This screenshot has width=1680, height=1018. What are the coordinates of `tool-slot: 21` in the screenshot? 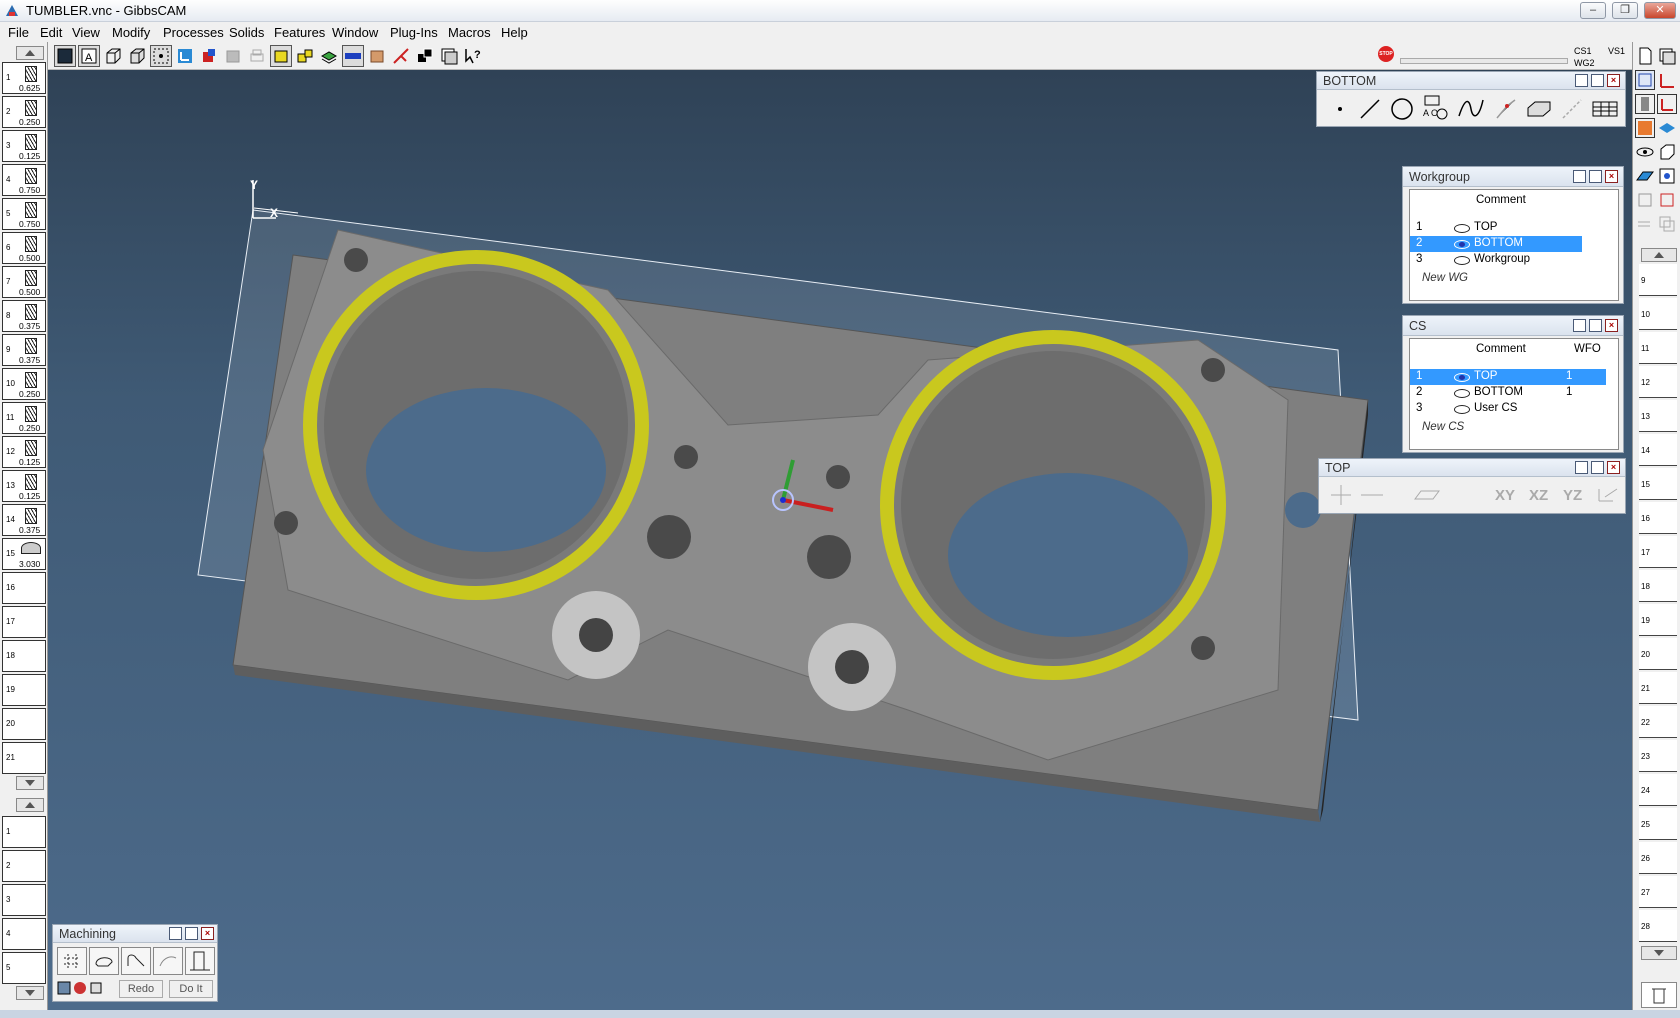 It's located at (24, 758).